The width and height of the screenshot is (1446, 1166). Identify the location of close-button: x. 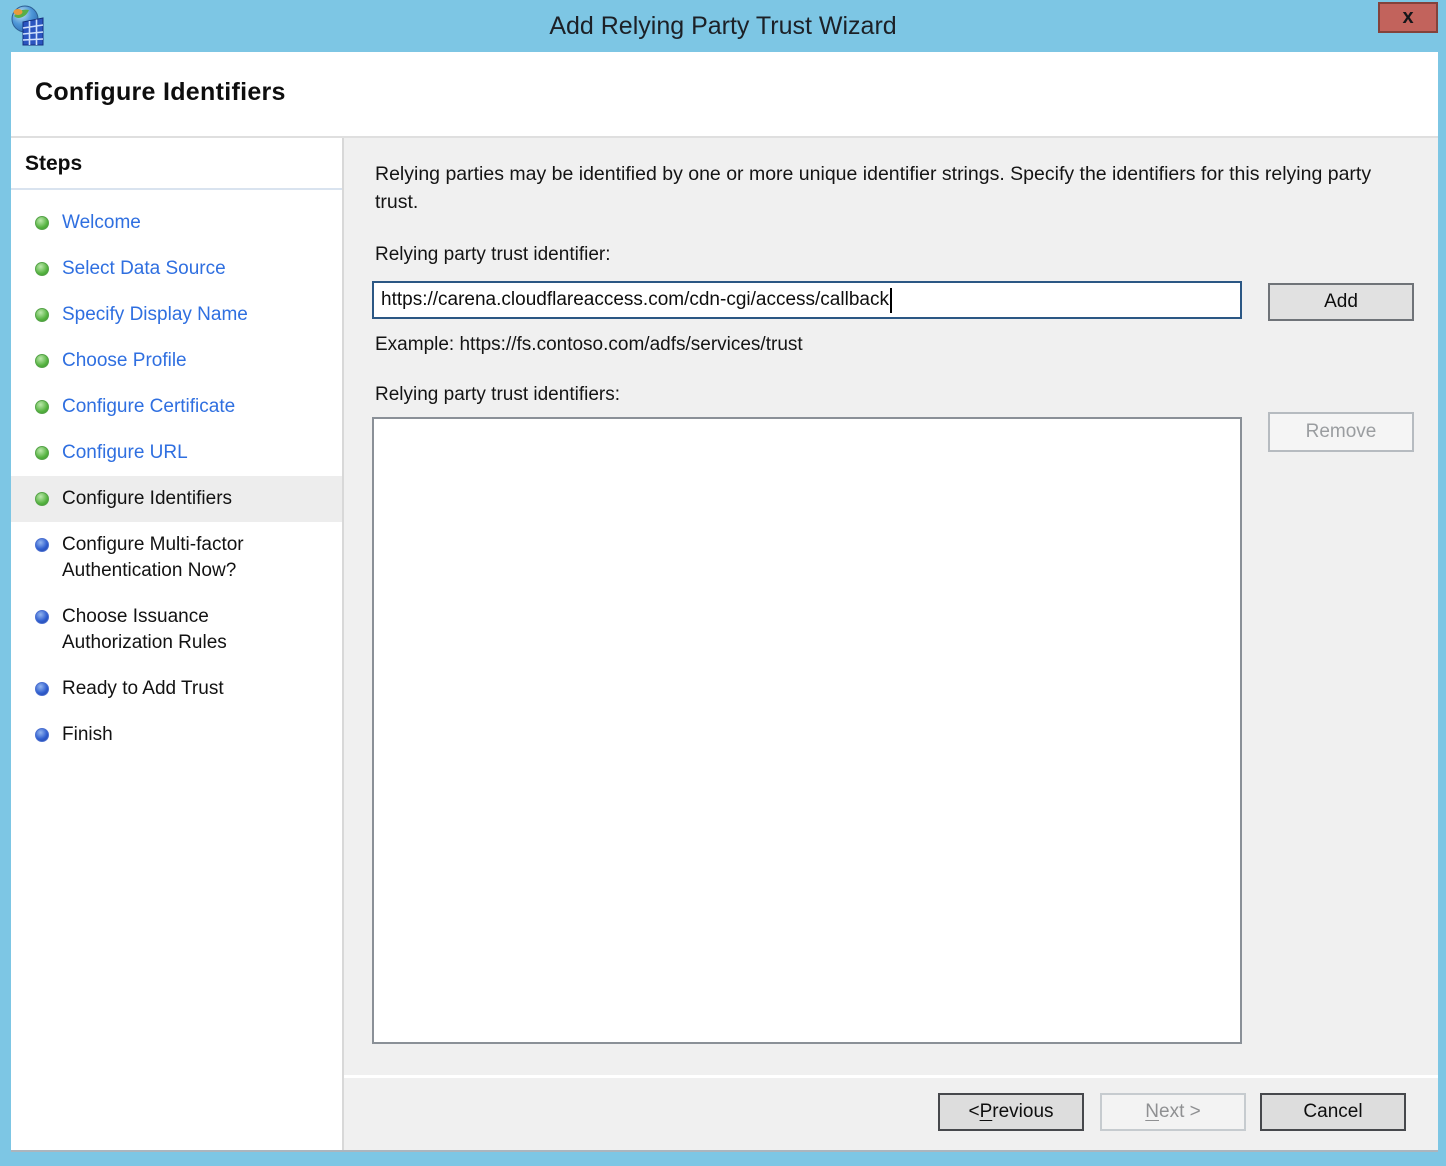
(1408, 17).